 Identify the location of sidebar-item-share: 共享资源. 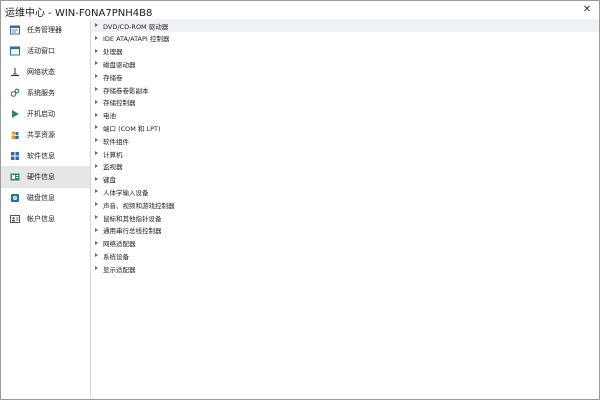
(45, 135).